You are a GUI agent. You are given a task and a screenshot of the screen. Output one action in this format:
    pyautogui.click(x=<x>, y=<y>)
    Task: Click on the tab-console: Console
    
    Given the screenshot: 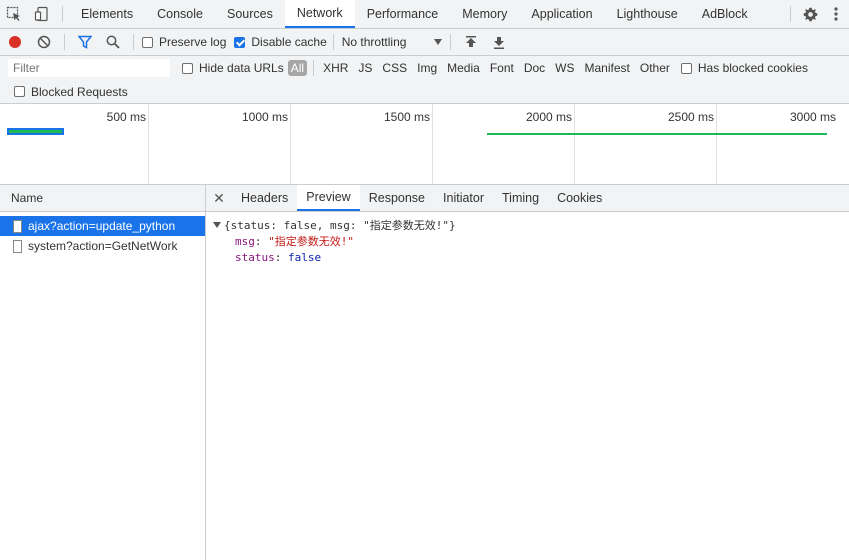 What is the action you would take?
    pyautogui.click(x=180, y=14)
    